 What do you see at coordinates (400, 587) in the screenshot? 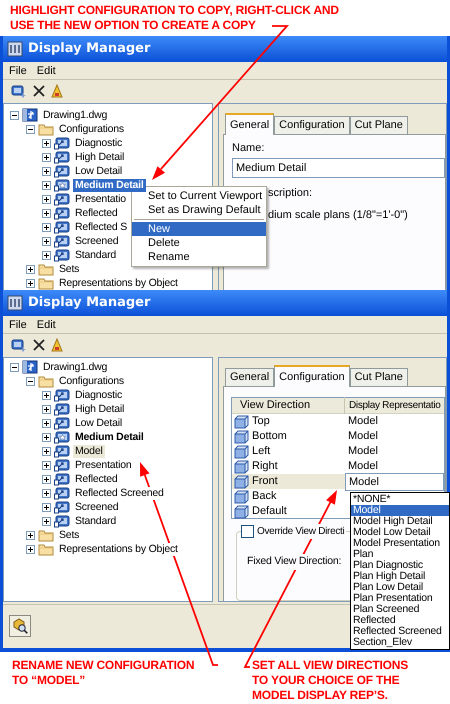
I see `dropdown-option: Plan Low Detail` at bounding box center [400, 587].